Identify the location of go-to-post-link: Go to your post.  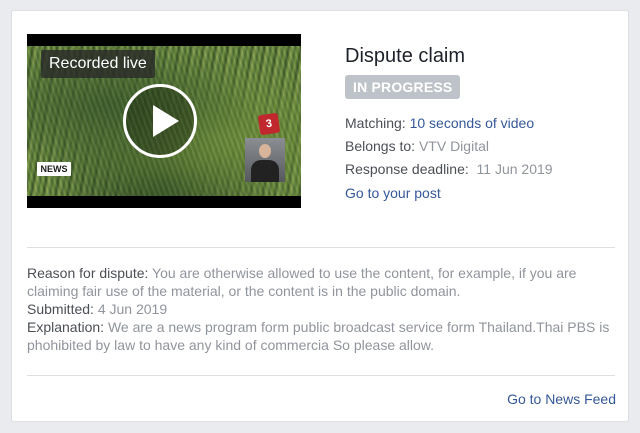
(393, 193).